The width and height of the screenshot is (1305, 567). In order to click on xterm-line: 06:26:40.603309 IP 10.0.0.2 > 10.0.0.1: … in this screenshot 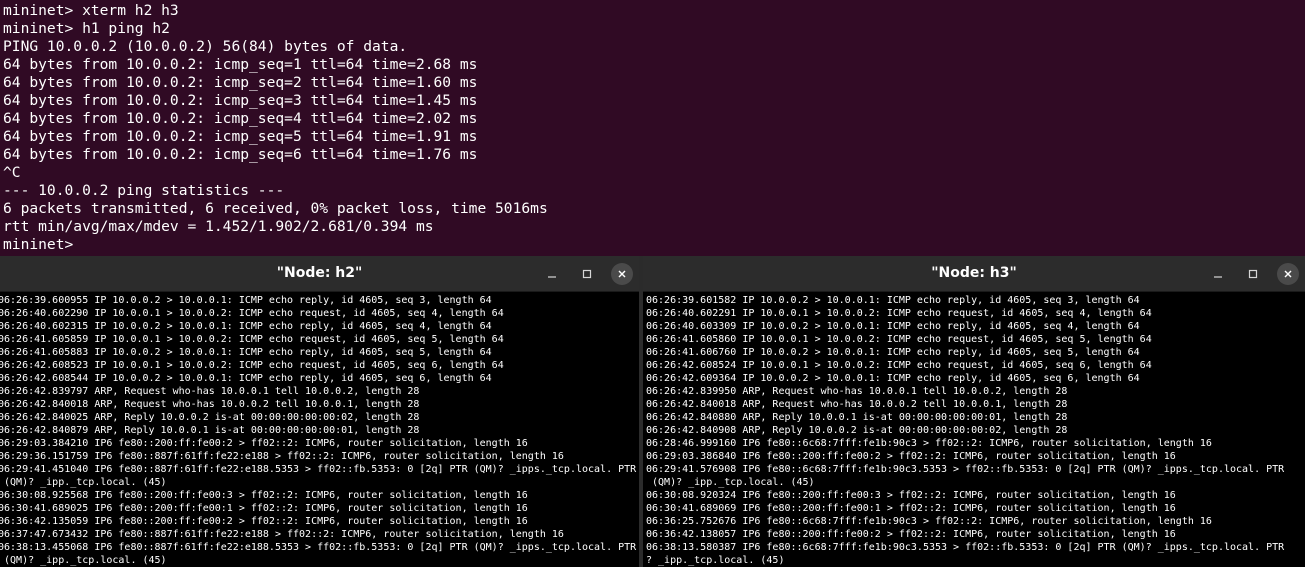, I will do `click(893, 326)`.